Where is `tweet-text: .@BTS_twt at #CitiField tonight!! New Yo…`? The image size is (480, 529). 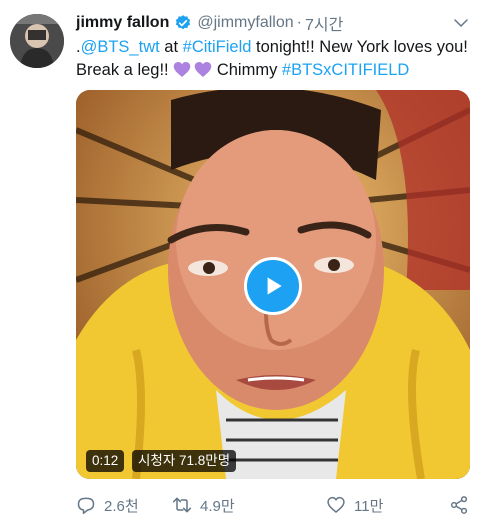
tweet-text: .@BTS_twt at #CitiField tonight!! New Yo… is located at coordinates (275, 59).